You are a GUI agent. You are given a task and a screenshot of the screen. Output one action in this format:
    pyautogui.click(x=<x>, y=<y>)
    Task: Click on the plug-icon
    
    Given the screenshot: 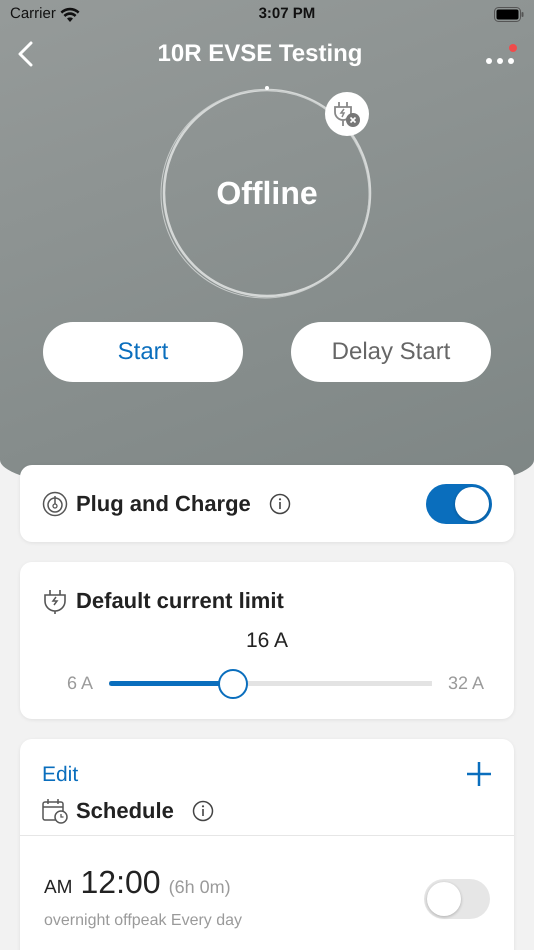 What is the action you would take?
    pyautogui.click(x=55, y=601)
    